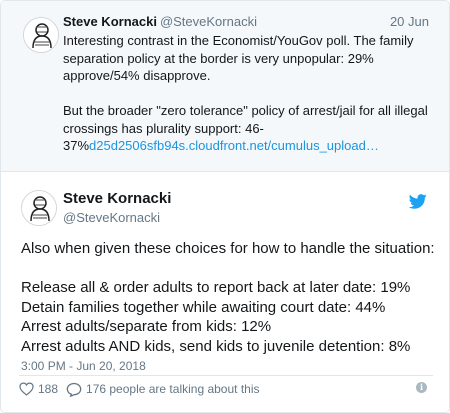 This screenshot has height=413, width=450. I want to click on tweet-timestamp: 3:00 PM - Jun 20, 2018, so click(83, 366).